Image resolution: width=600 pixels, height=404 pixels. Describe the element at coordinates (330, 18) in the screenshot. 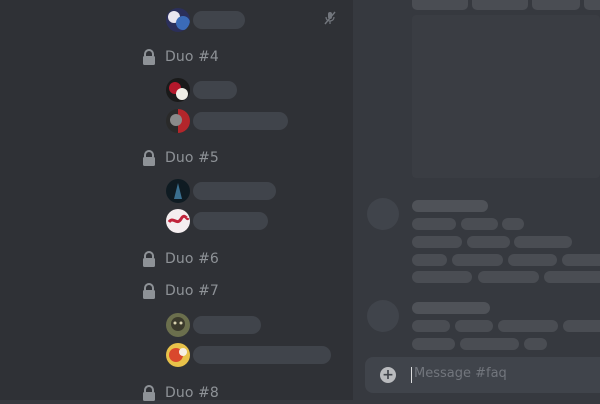

I see `microphone-muted-icon` at that location.